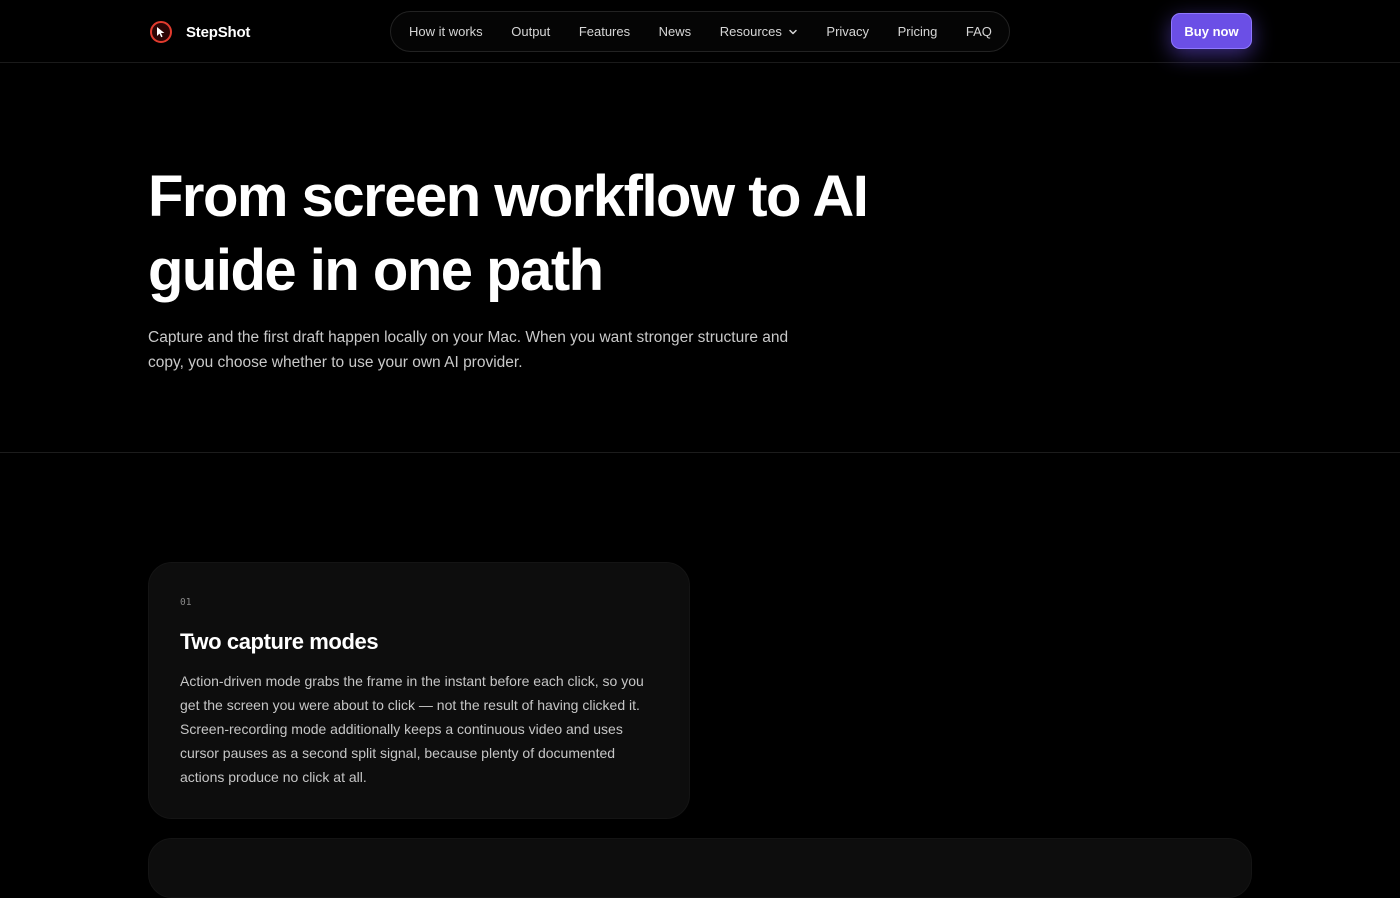 The width and height of the screenshot is (1400, 898). I want to click on feature-card-number: 01, so click(186, 602).